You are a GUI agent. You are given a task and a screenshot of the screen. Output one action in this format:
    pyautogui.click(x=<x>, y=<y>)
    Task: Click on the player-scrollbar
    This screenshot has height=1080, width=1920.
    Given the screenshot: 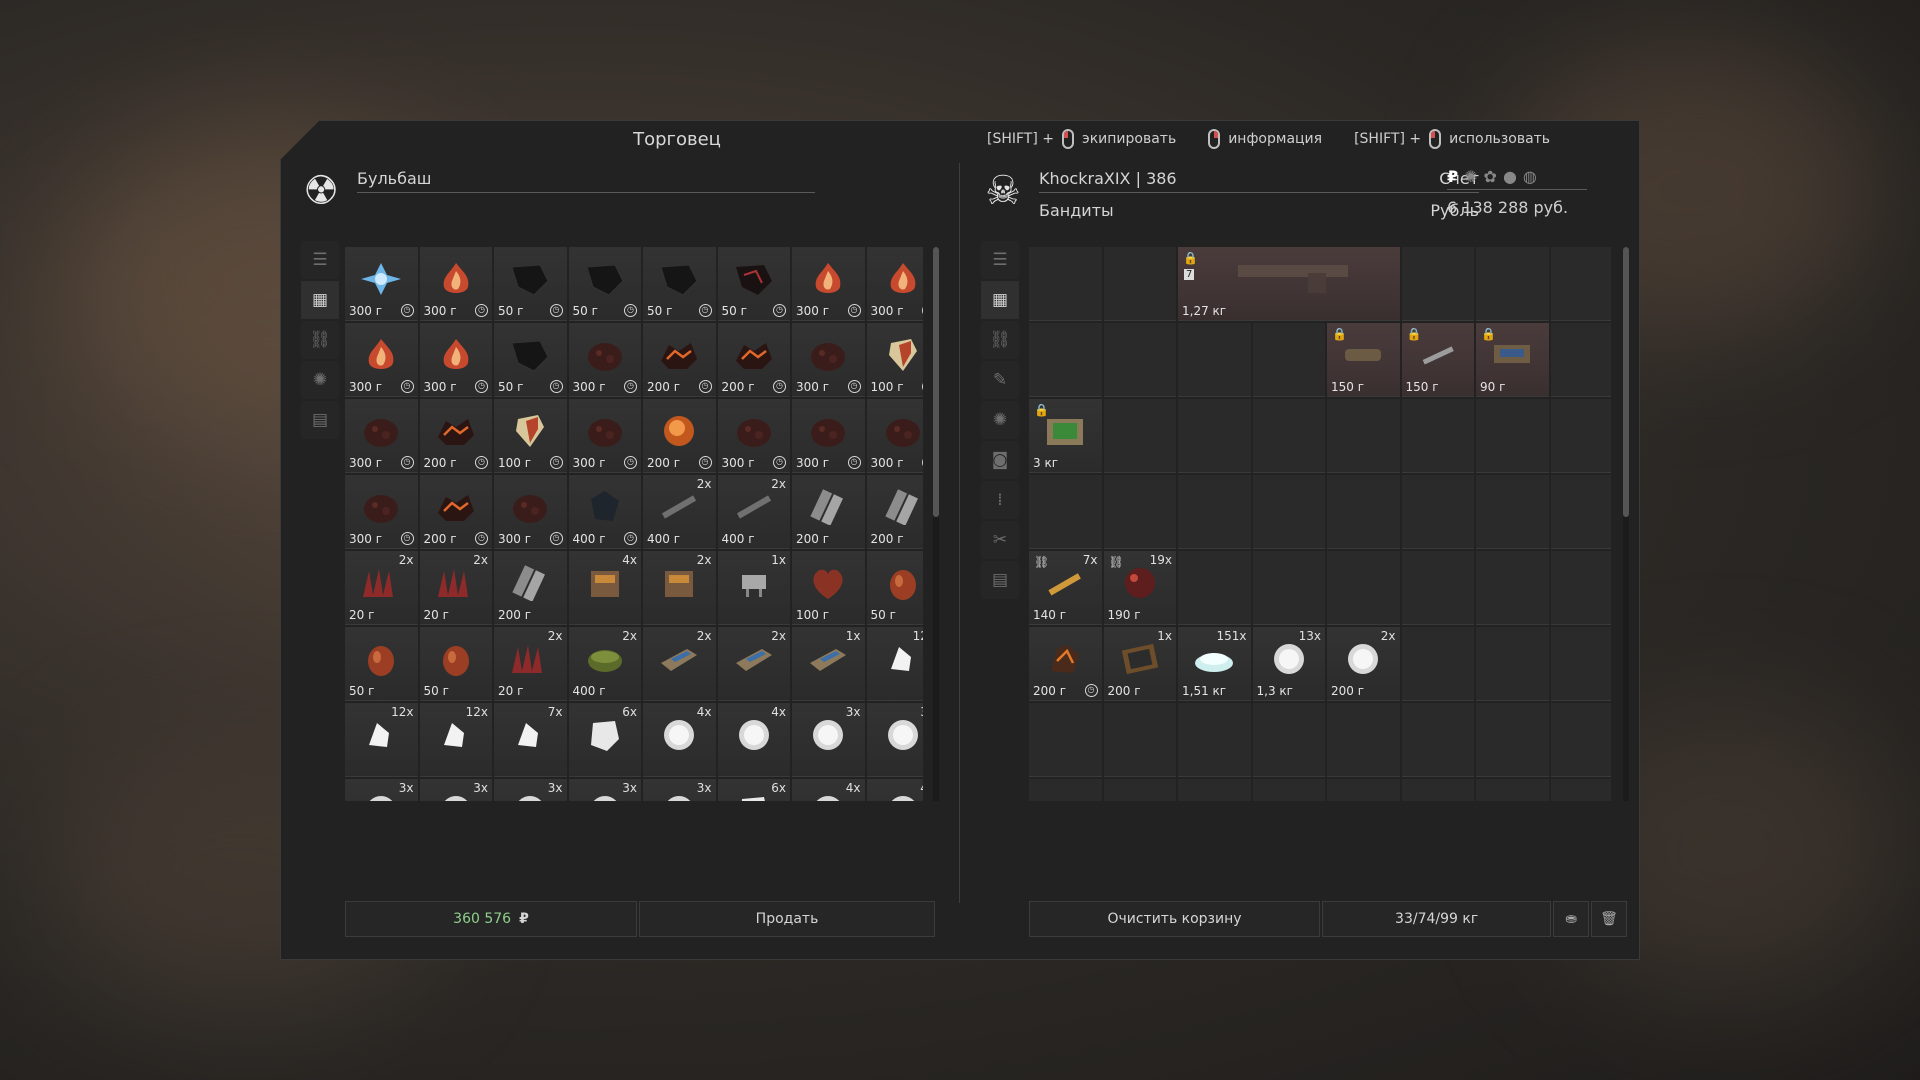 What is the action you would take?
    pyautogui.click(x=1626, y=524)
    